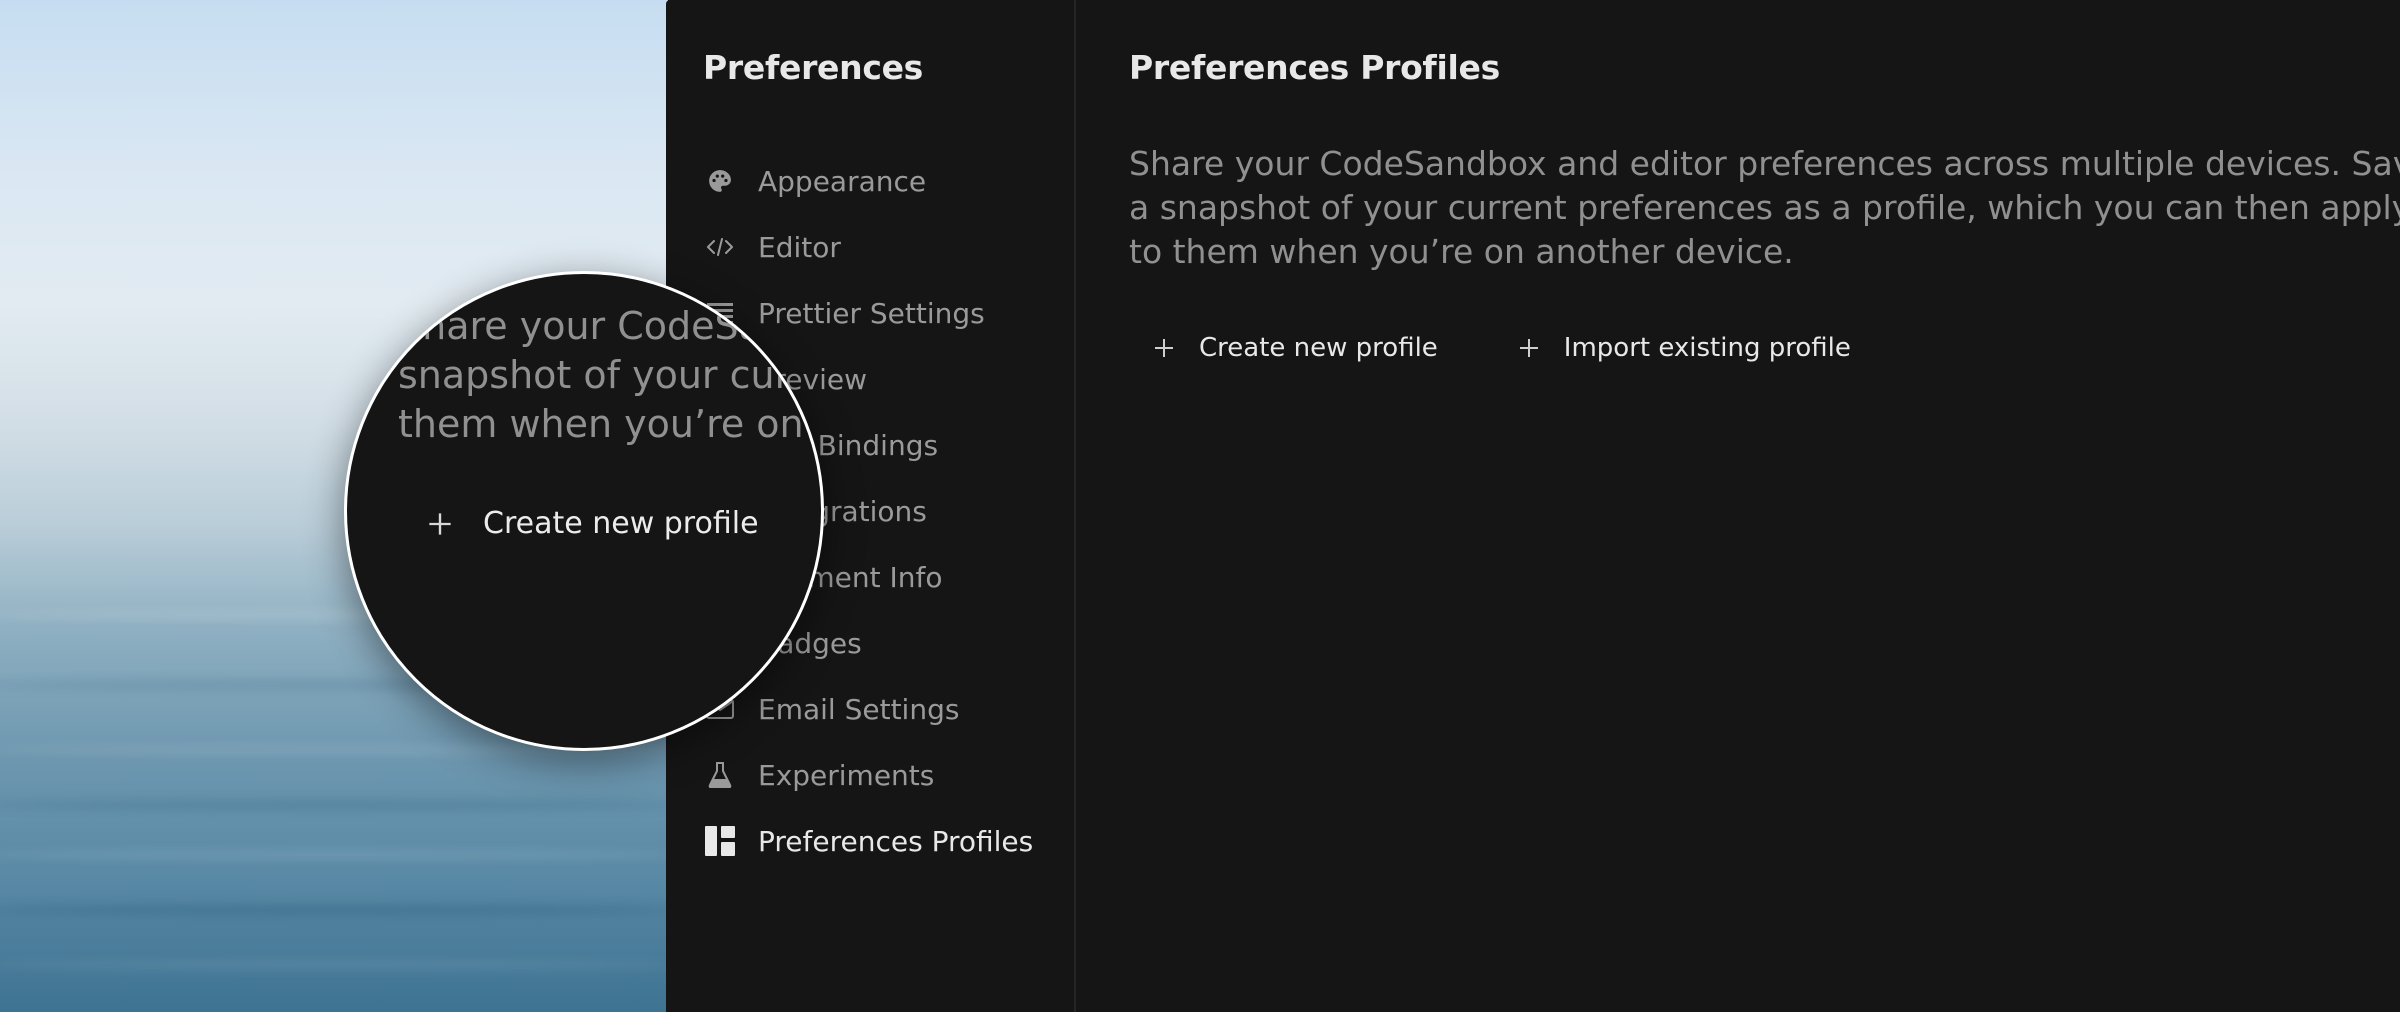 Image resolution: width=2400 pixels, height=1012 pixels. I want to click on code-icon, so click(720, 247).